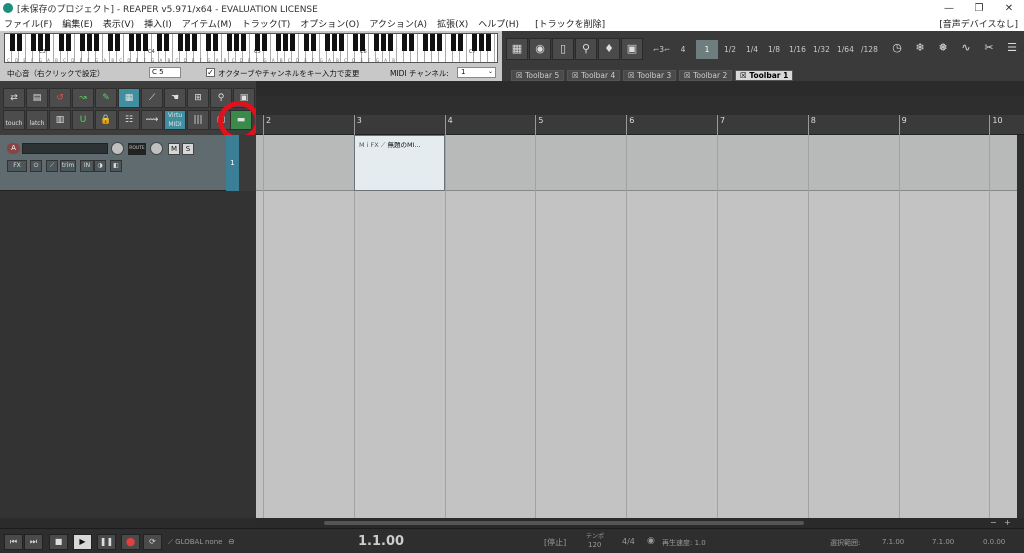 The height and width of the screenshot is (553, 1024). Describe the element at coordinates (106, 98) in the screenshot. I see `pencil-icon: ✎` at that location.